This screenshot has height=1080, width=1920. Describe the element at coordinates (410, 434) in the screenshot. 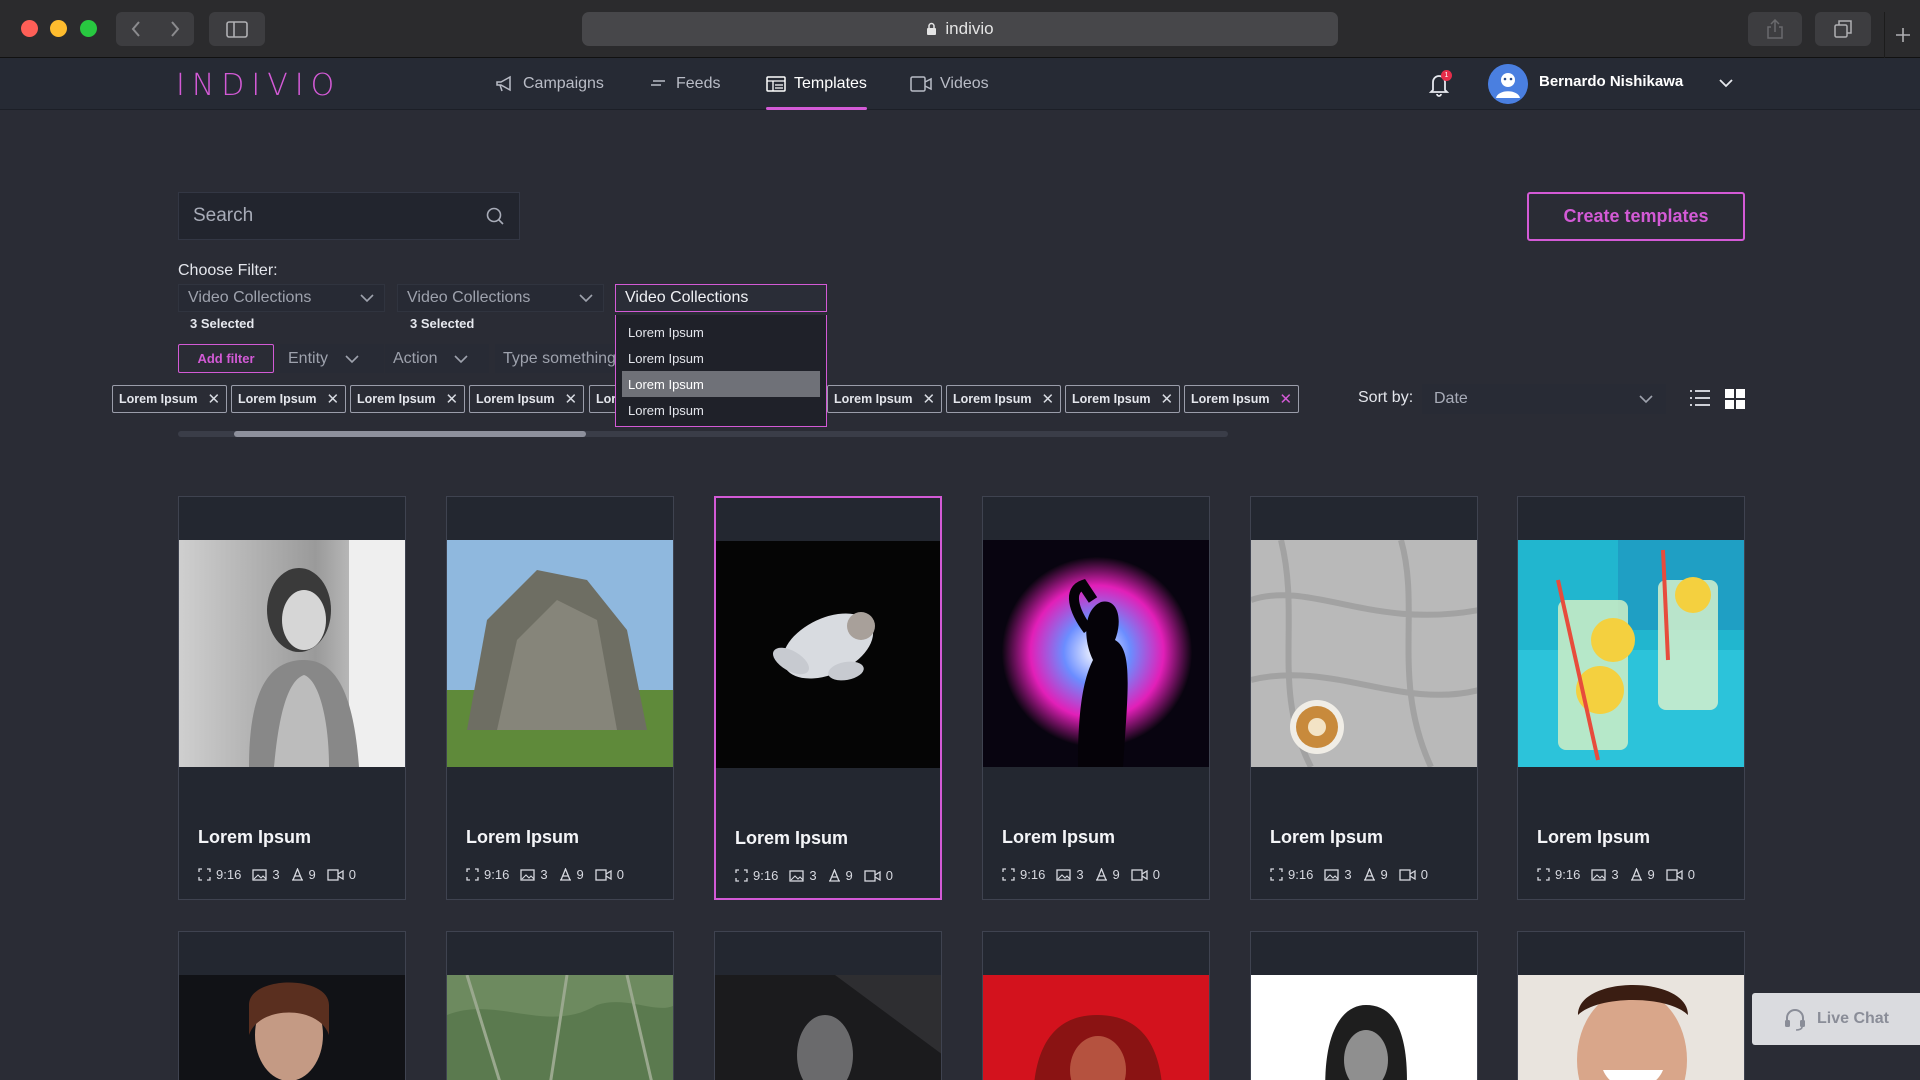

I see `scrollbar-thumb` at that location.